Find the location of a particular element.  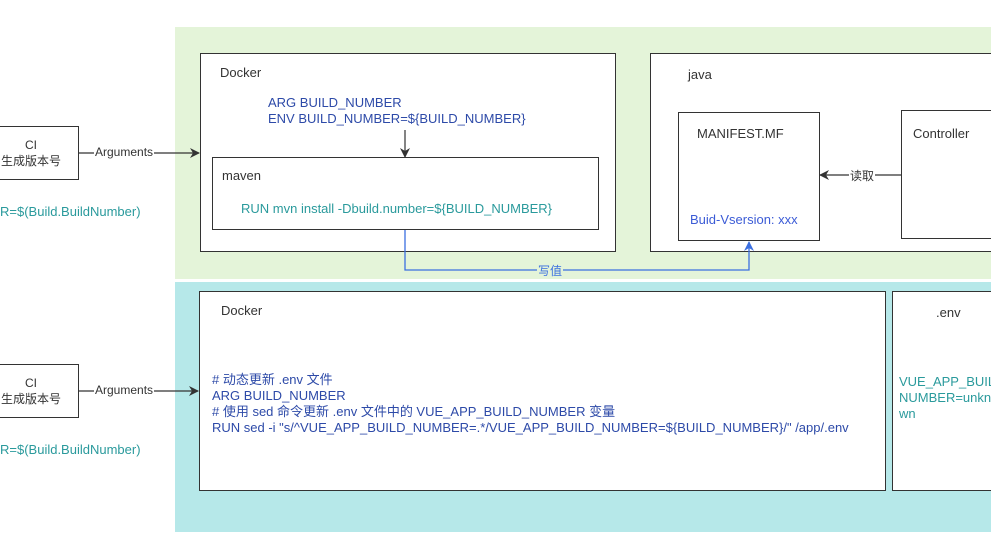

write-label: 写值 is located at coordinates (550, 270).